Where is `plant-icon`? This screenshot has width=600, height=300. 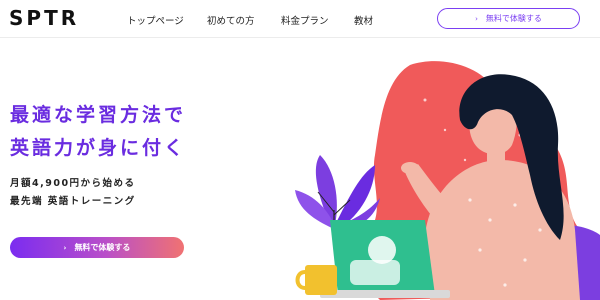 plant-icon is located at coordinates (337, 192).